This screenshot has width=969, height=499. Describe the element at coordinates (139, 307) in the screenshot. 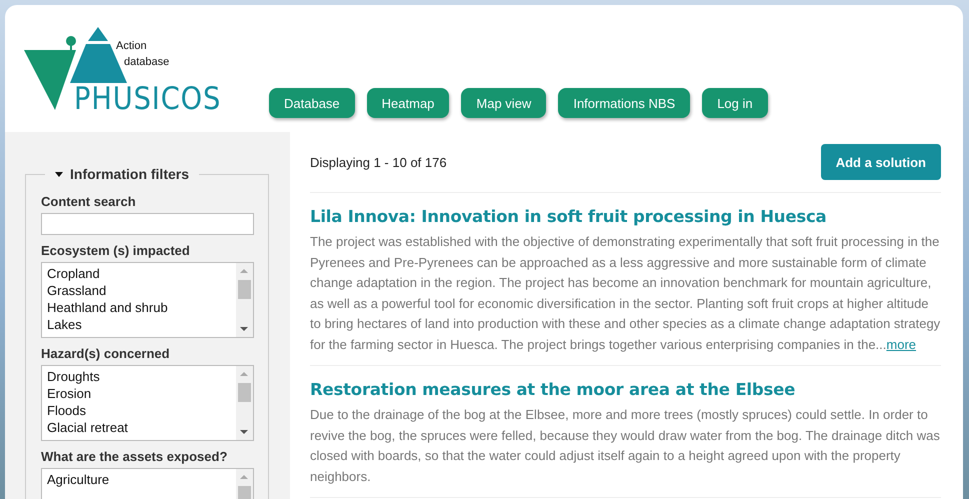

I see `list-option: Heathland and shrub` at that location.